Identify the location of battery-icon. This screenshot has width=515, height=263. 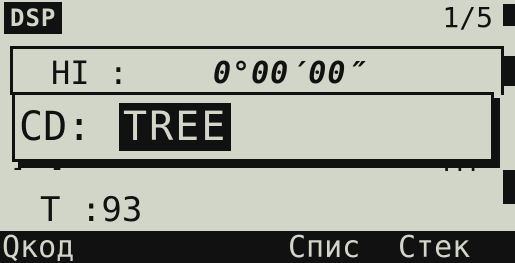
(509, 187).